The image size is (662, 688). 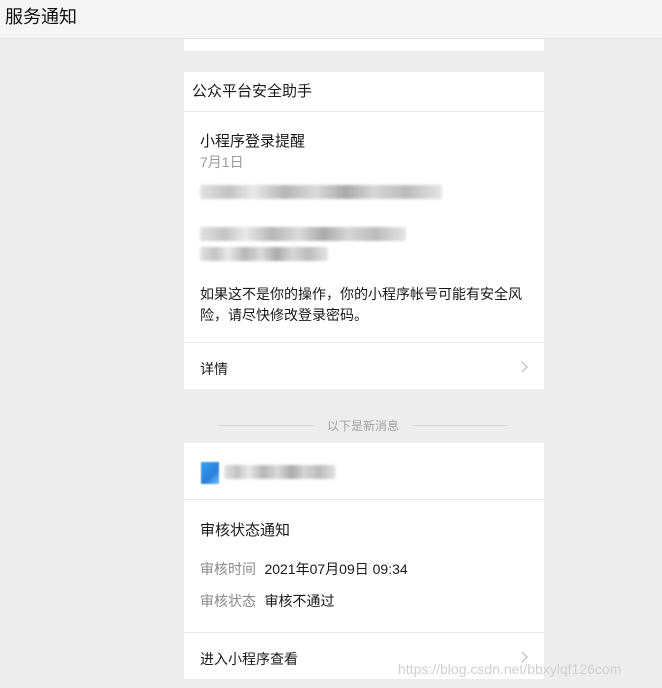 What do you see at coordinates (41, 17) in the screenshot?
I see `window-title: 服务通知` at bounding box center [41, 17].